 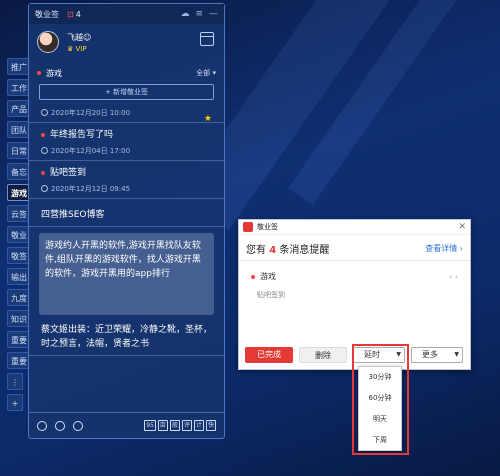 I want to click on app-logo-icon, so click(x=248, y=227).